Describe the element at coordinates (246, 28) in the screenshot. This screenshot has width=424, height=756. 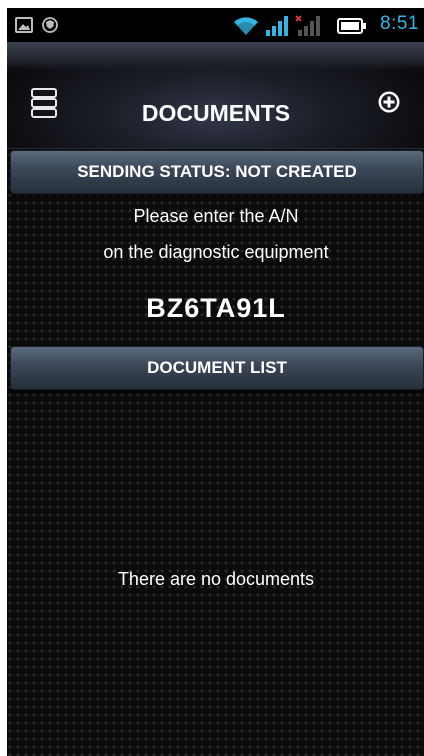
I see `wifi-icon` at that location.